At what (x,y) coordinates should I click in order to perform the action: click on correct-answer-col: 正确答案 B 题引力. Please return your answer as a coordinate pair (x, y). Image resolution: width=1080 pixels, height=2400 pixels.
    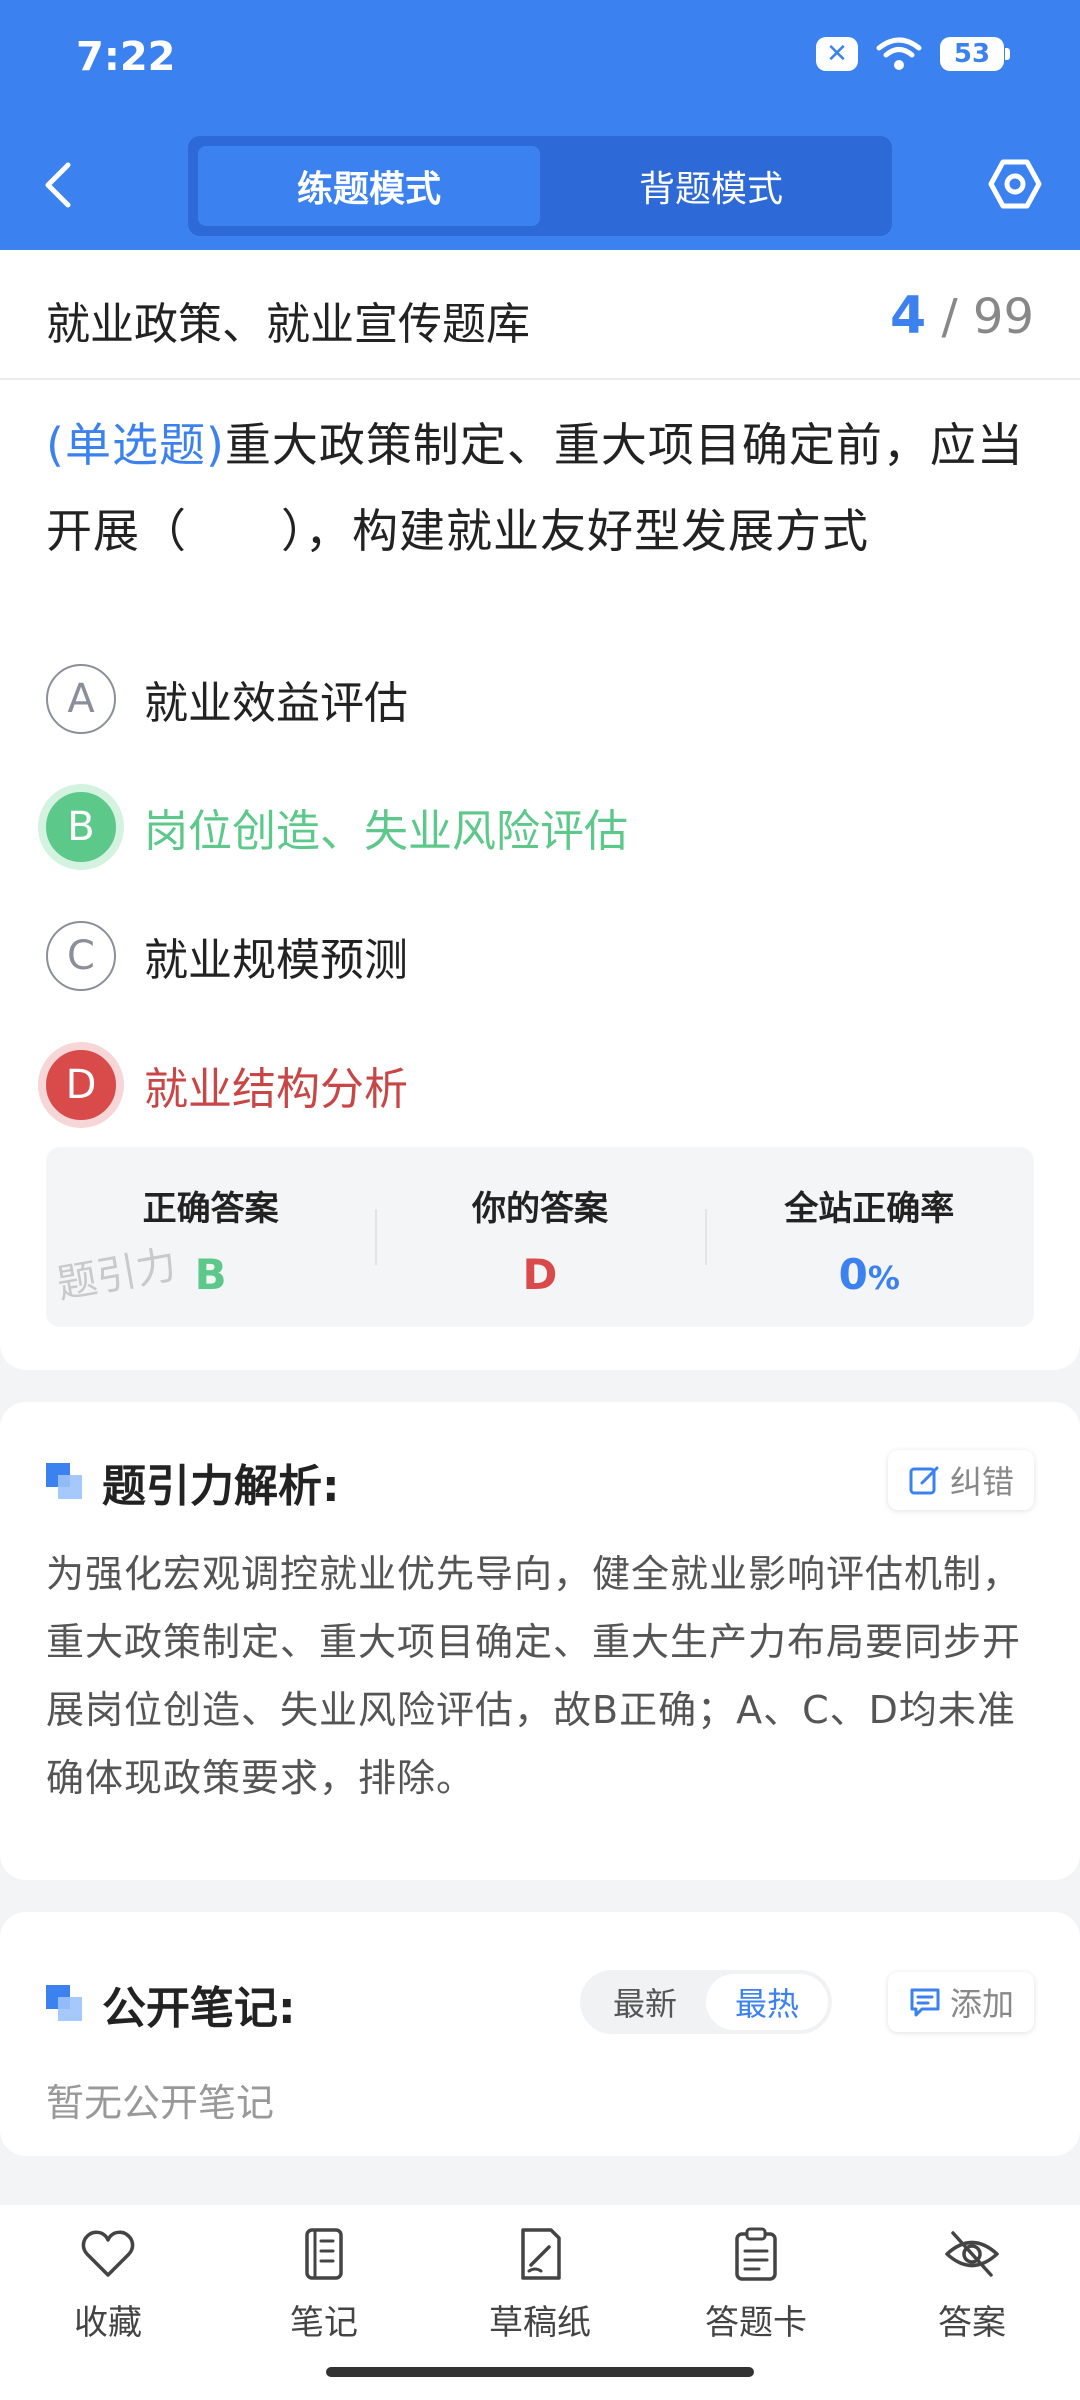
    Looking at the image, I should click on (210, 1237).